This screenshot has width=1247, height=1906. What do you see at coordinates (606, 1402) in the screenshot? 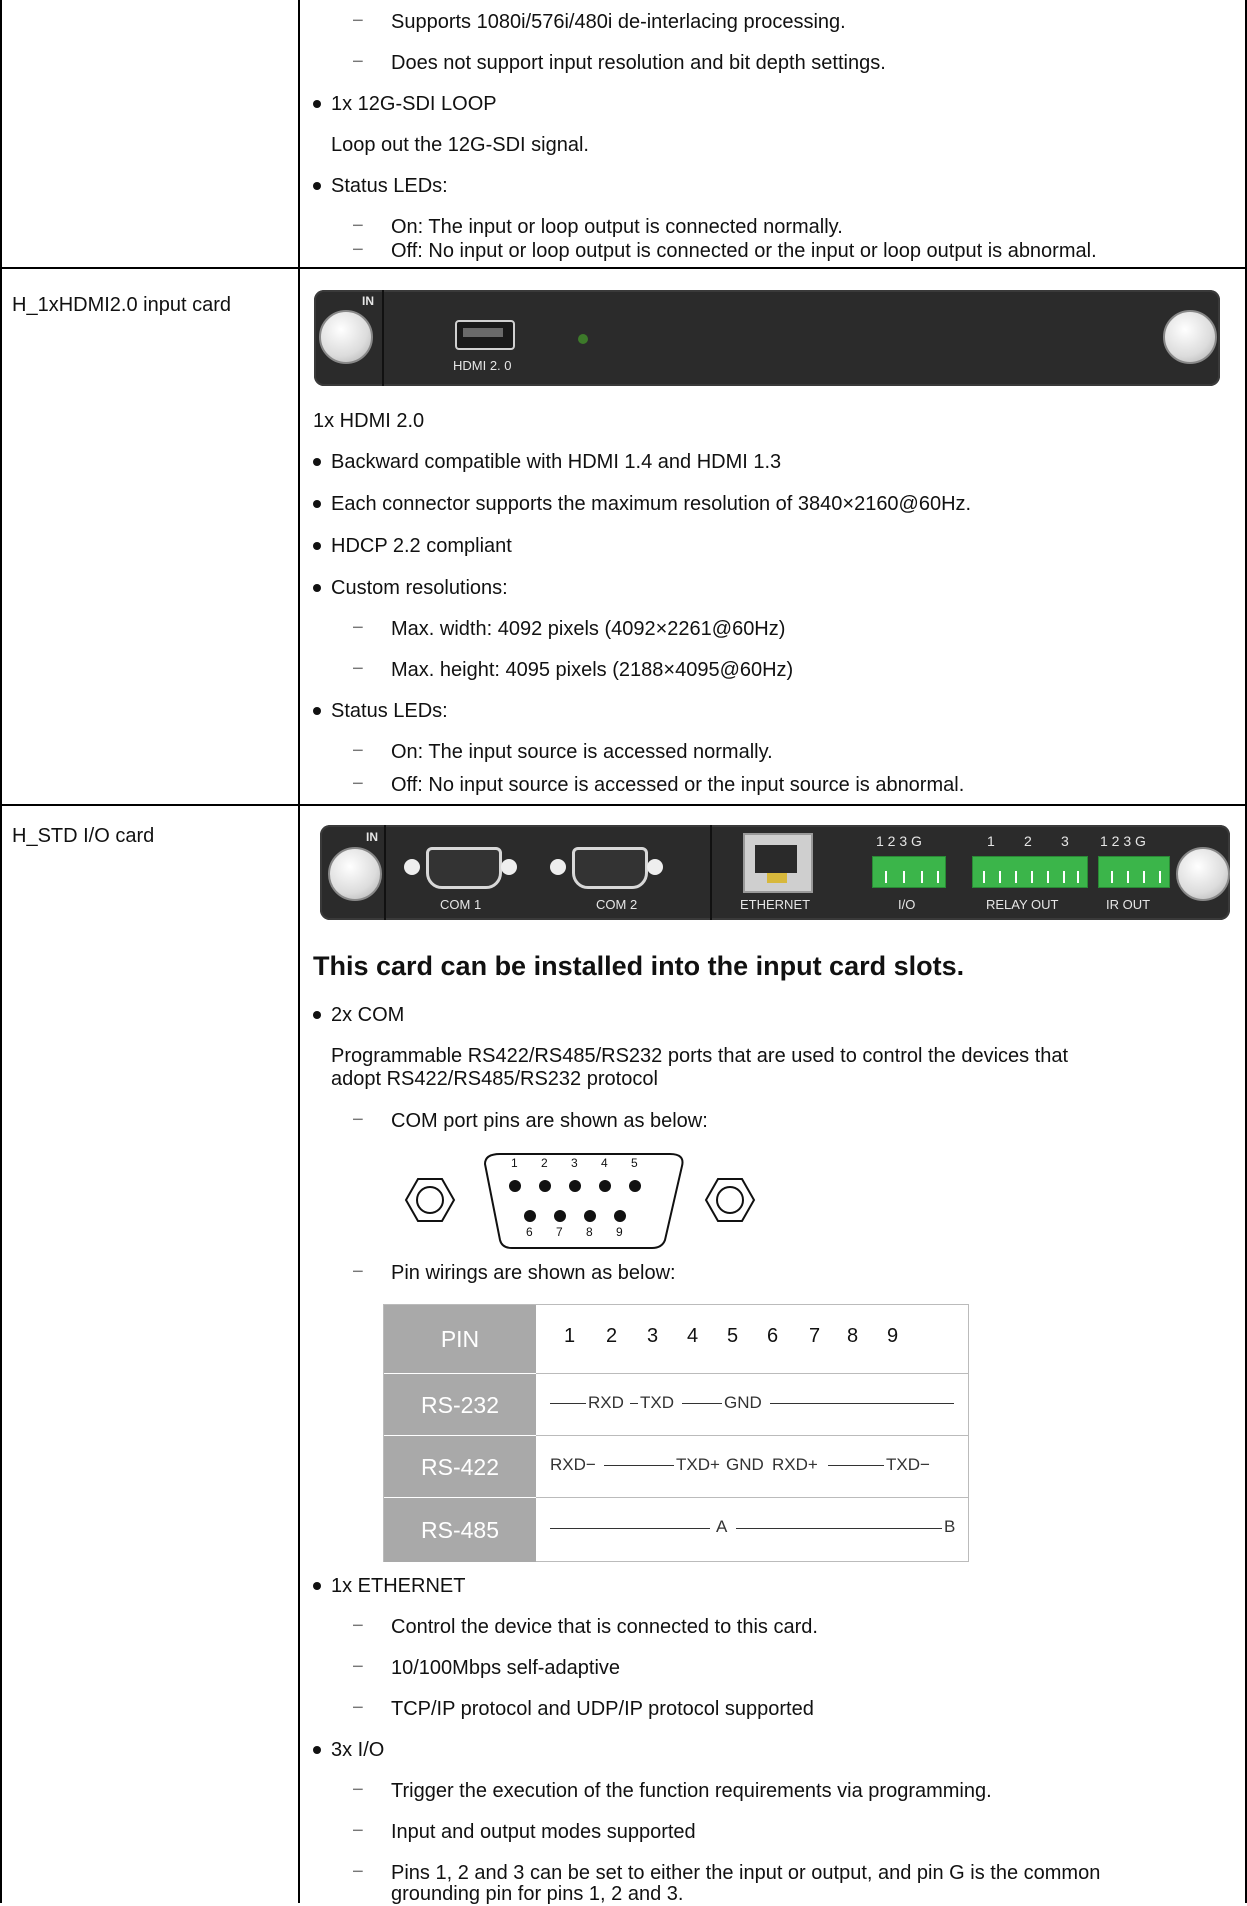
I see `rs232-rxd: RXD` at bounding box center [606, 1402].